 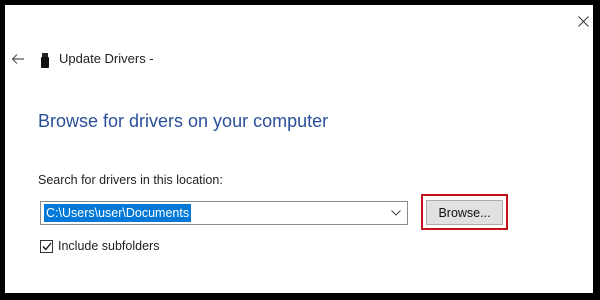 What do you see at coordinates (45, 60) in the screenshot?
I see `usb-device-icon` at bounding box center [45, 60].